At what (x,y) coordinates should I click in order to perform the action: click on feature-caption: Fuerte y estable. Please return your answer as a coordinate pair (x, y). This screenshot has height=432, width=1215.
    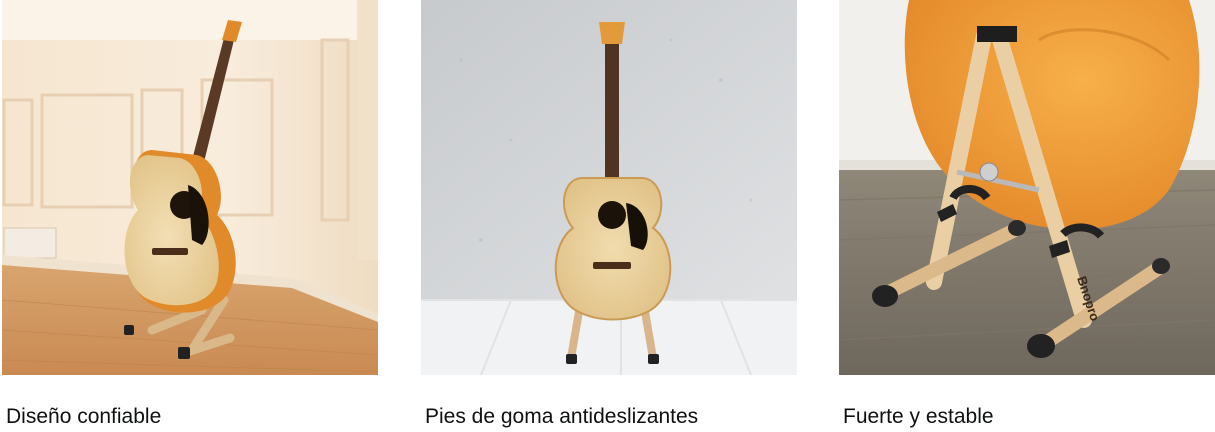
    Looking at the image, I should click on (918, 416).